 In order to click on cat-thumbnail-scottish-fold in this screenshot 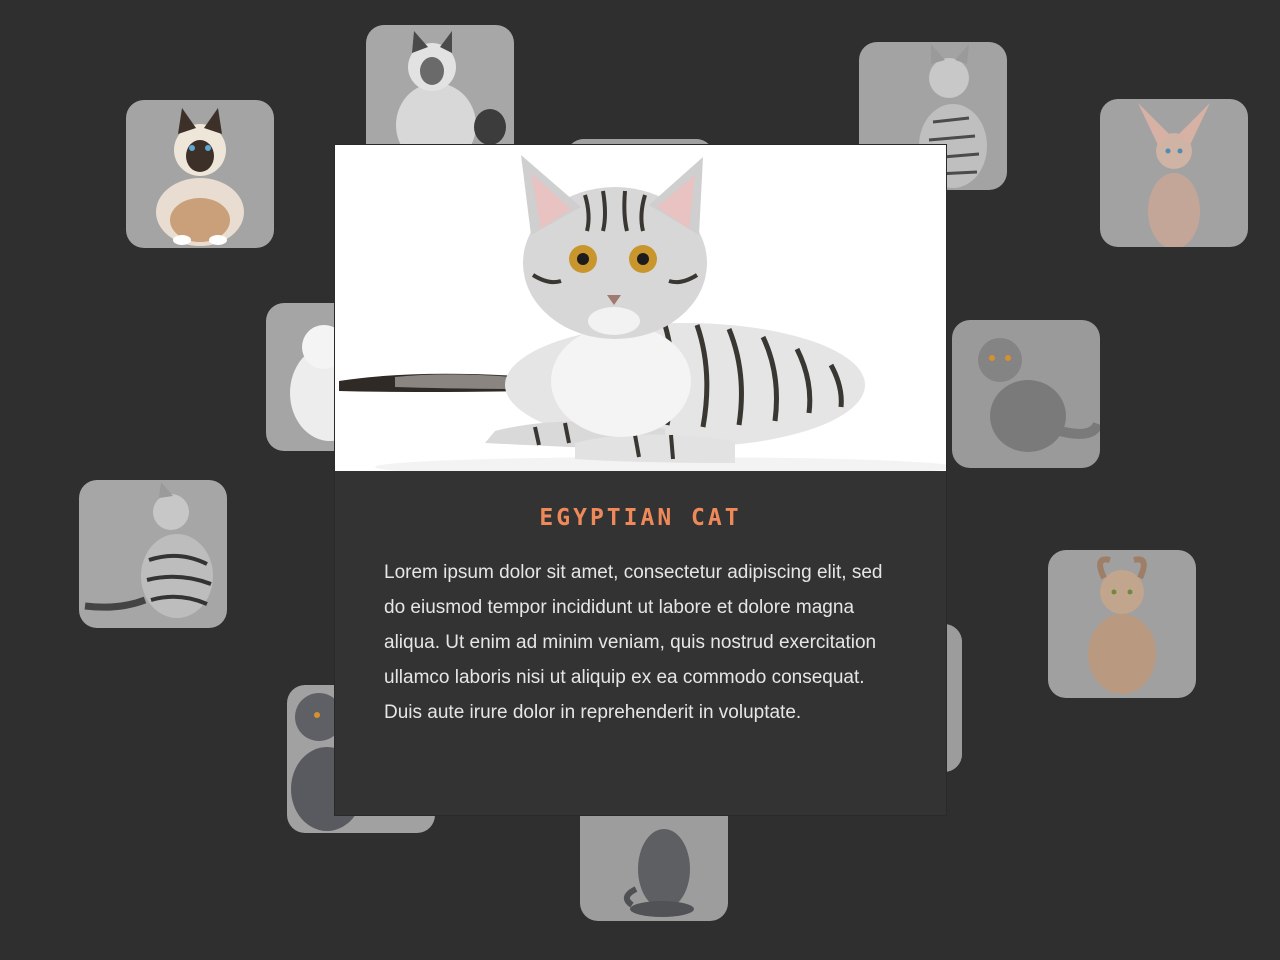, I will do `click(1026, 394)`.